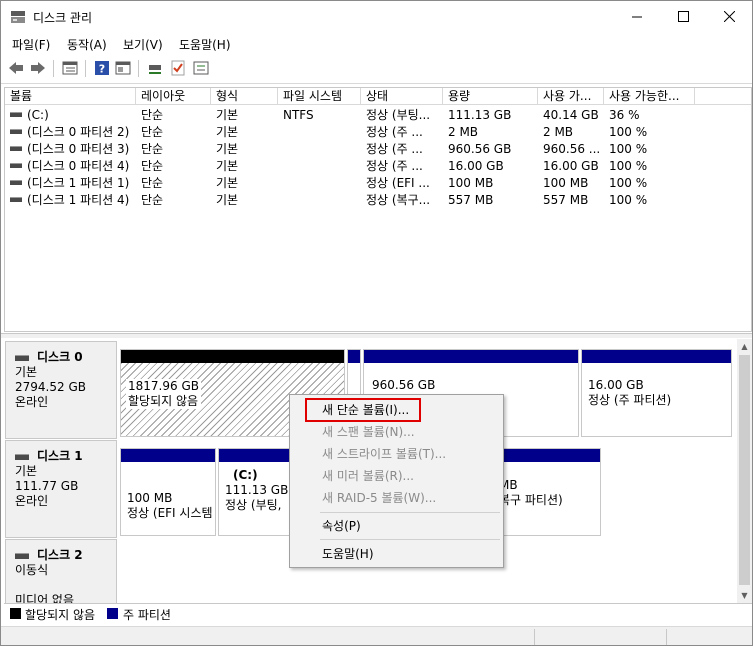 The width and height of the screenshot is (753, 646). I want to click on partition-size: 960.56 GB, so click(404, 385).